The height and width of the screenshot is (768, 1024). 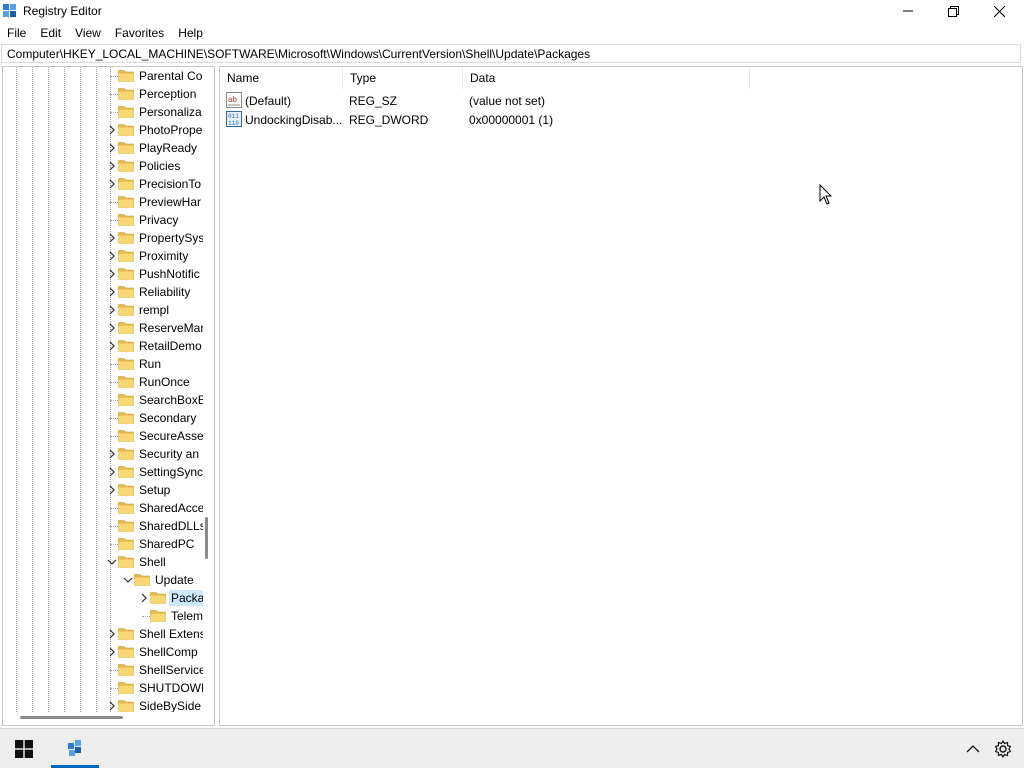 What do you see at coordinates (103, 508) in the screenshot?
I see `tree-item: SharedAcce` at bounding box center [103, 508].